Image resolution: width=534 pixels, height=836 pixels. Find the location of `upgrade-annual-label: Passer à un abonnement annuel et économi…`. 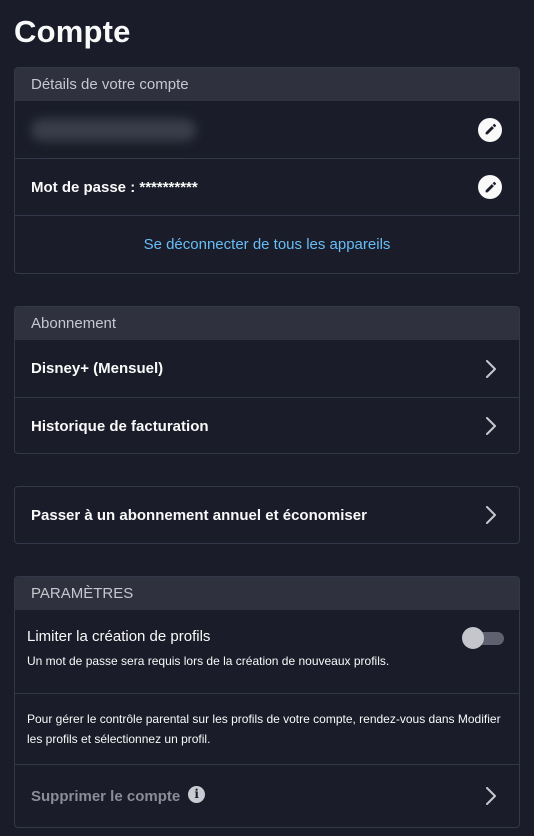

upgrade-annual-label: Passer à un abonnement annuel et économi… is located at coordinates (199, 515).